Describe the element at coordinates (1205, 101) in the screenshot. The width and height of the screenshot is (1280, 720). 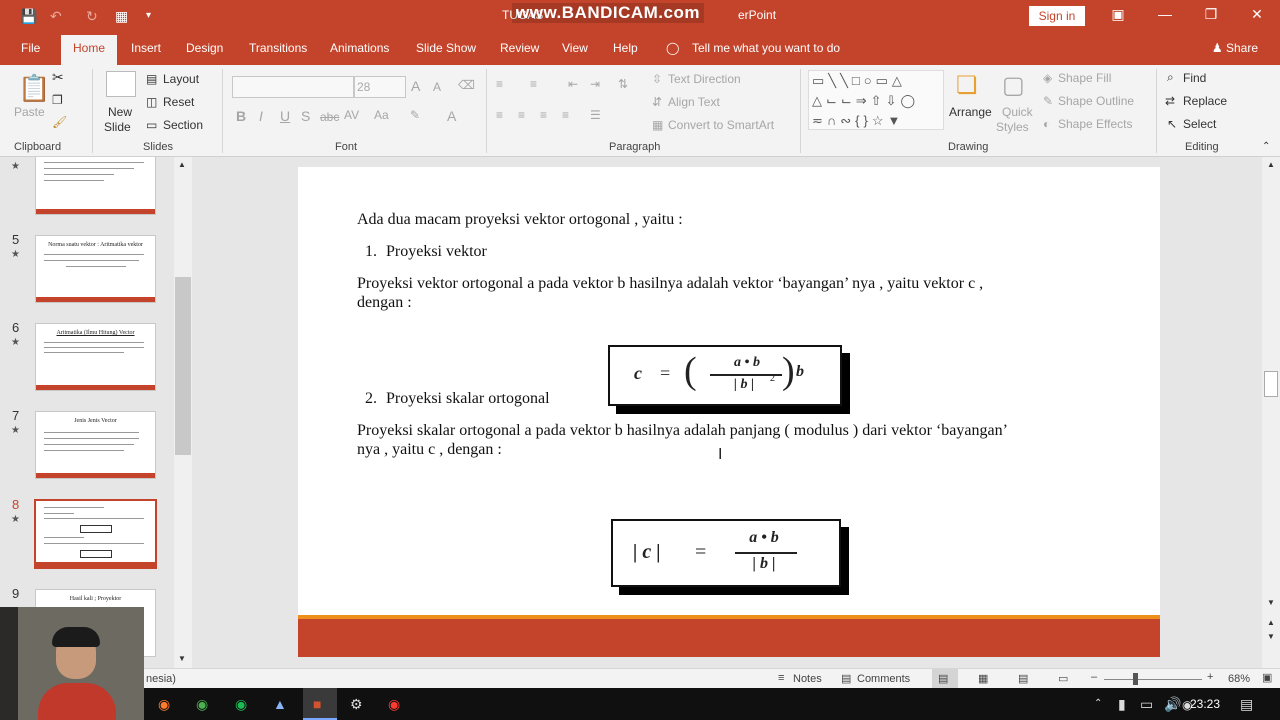
I see `replace-button: Replace` at that location.